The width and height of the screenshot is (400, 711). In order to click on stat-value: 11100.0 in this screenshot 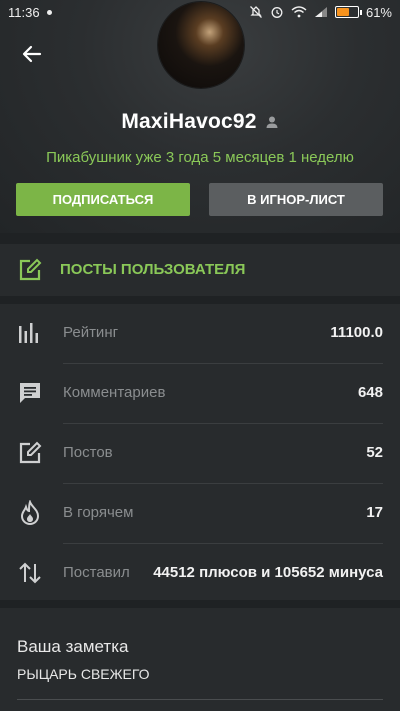, I will do `click(356, 332)`.